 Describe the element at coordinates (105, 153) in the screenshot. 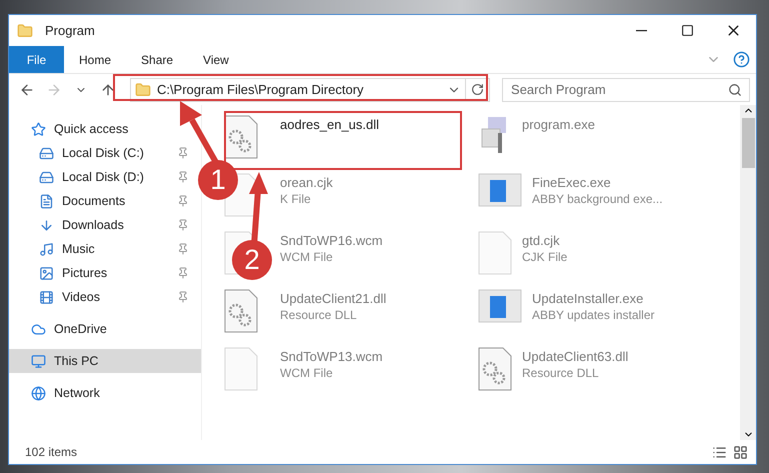

I see `sidebar-item: Local Disk (C:)` at that location.